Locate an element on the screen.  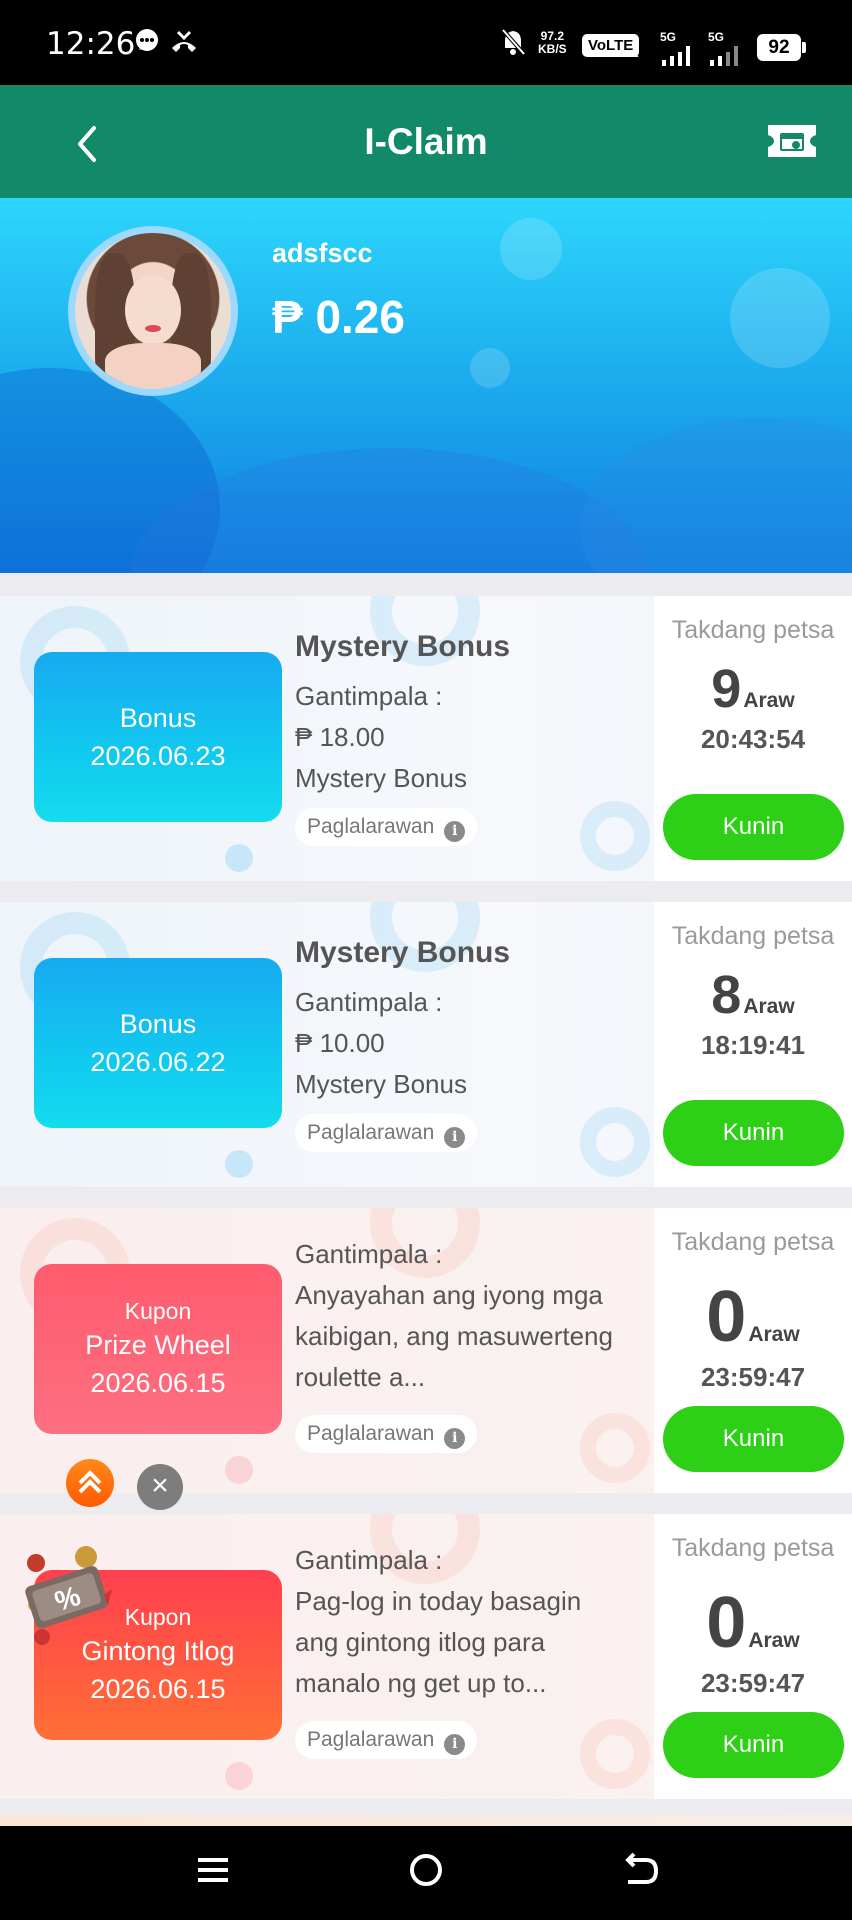
close-icon: × is located at coordinates (160, 1487).